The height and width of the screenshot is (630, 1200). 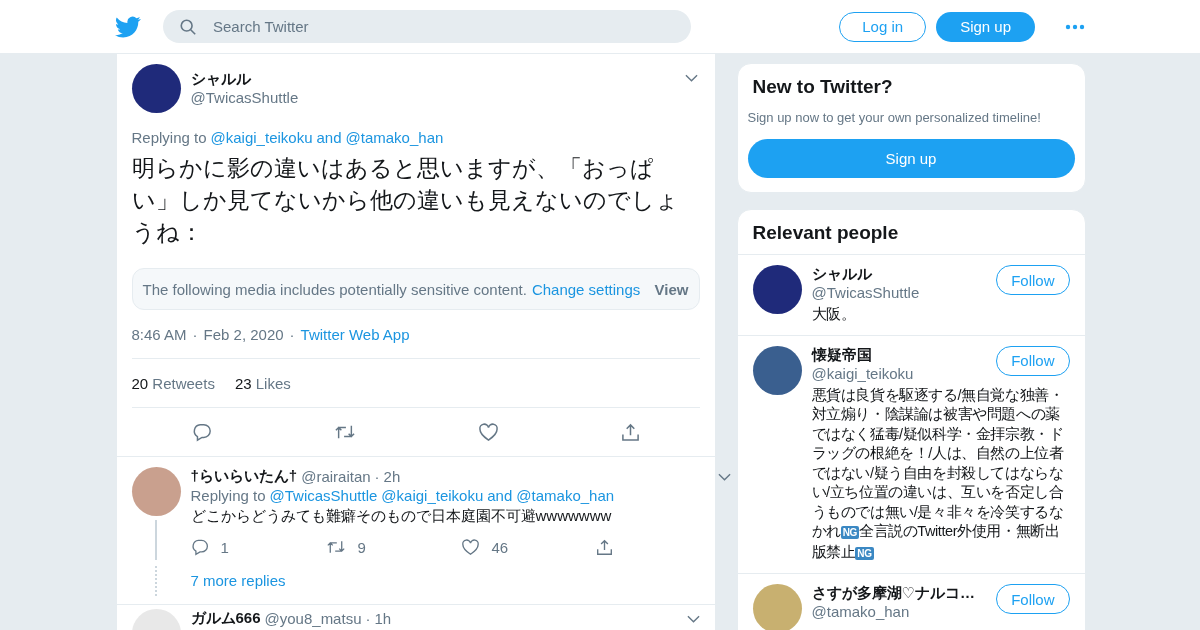 What do you see at coordinates (334, 289) in the screenshot?
I see `notice-text: The following media includes potentially sensitive content.` at bounding box center [334, 289].